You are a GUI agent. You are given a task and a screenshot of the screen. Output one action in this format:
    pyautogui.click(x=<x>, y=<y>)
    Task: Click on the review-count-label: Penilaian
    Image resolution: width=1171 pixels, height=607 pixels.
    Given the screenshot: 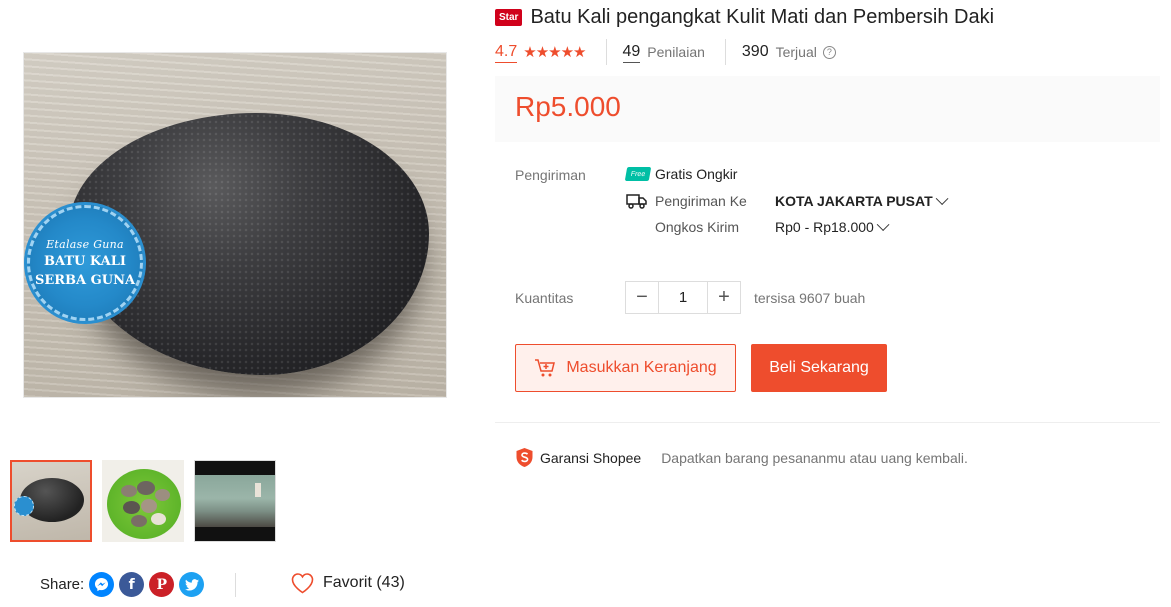 What is the action you would take?
    pyautogui.click(x=676, y=52)
    